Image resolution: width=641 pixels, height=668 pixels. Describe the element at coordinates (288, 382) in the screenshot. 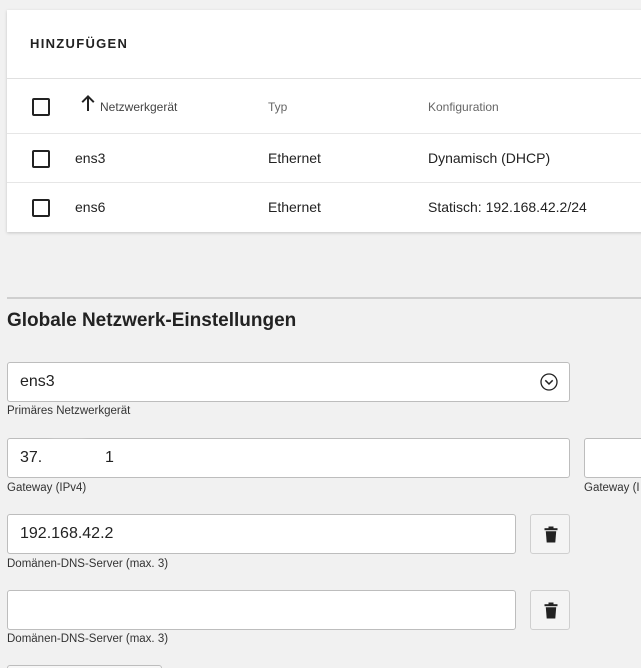

I see `primary-device-select: ens3` at that location.